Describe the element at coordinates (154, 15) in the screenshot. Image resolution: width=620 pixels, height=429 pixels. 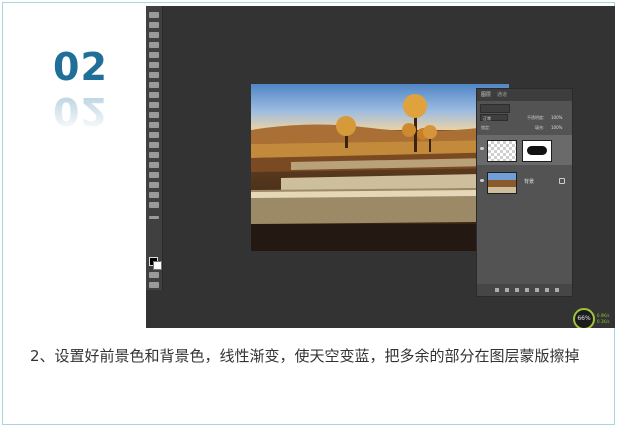
I see `move-tool-icon` at that location.